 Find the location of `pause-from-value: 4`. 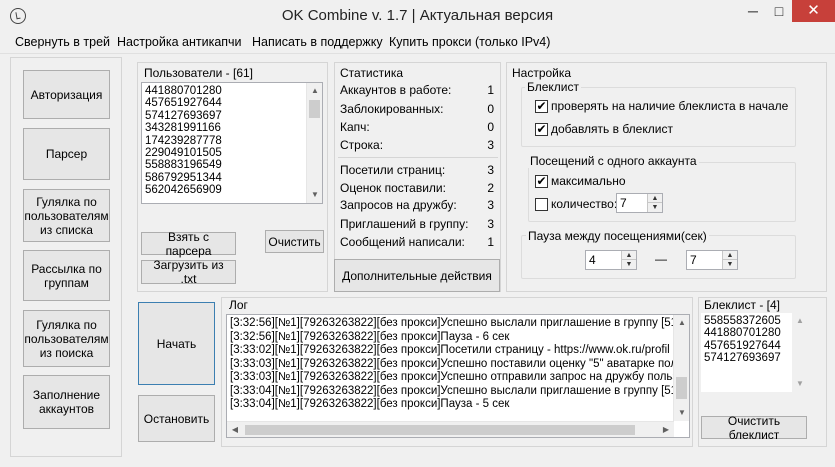

pause-from-value: 4 is located at coordinates (592, 260).